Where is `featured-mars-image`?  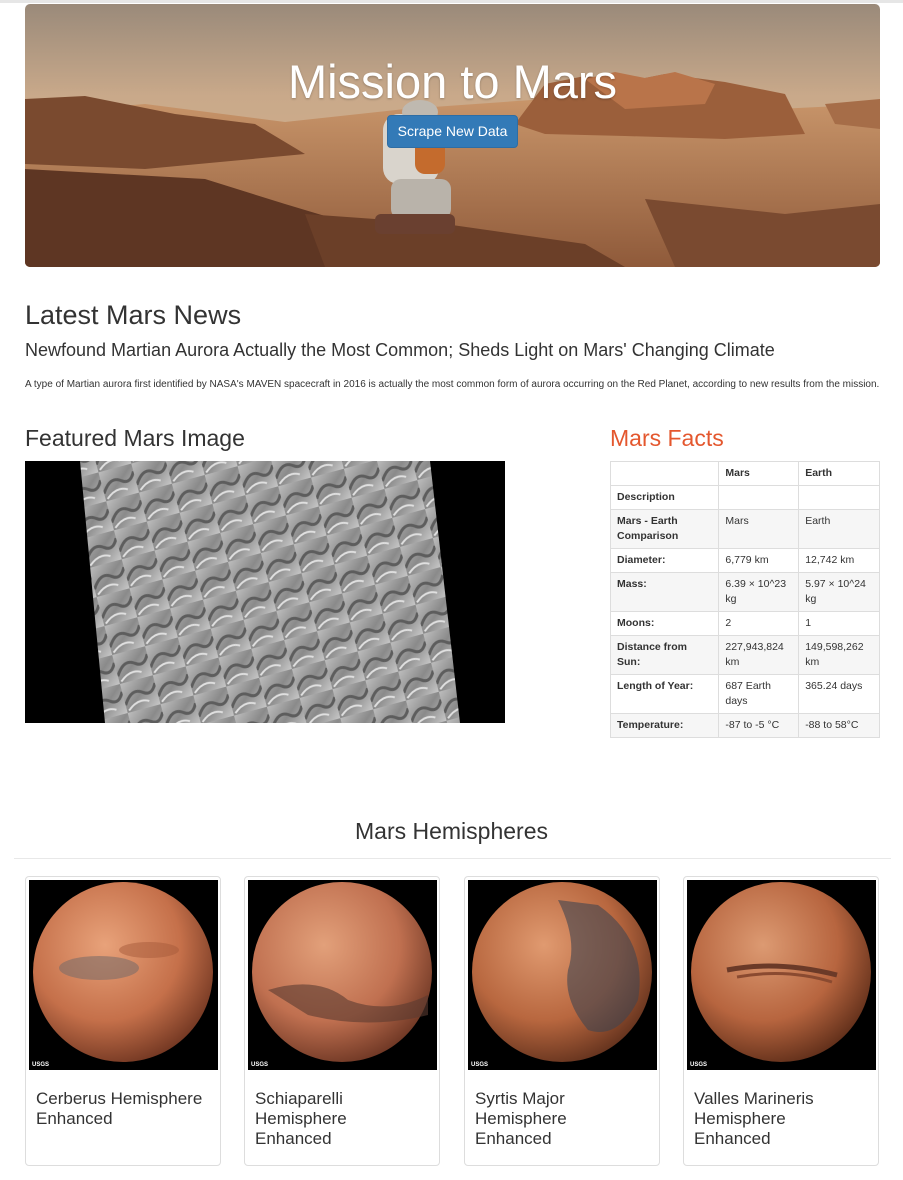
featured-mars-image is located at coordinates (265, 592).